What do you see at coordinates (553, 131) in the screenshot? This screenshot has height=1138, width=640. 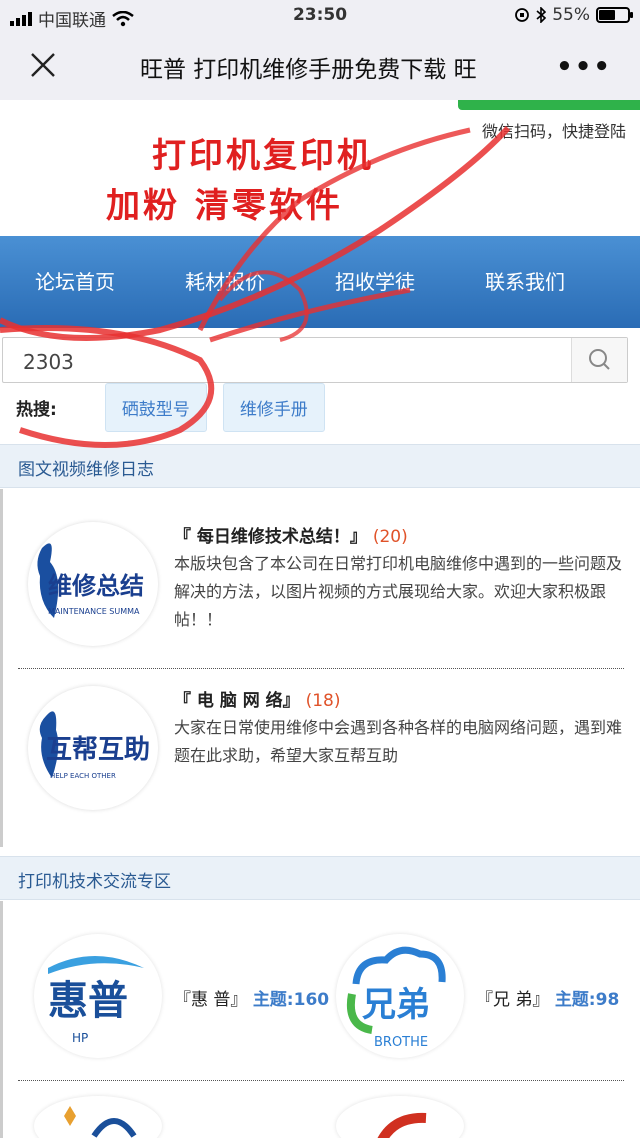 I see `login-tip: 微信扫码，快捷登陆` at bounding box center [553, 131].